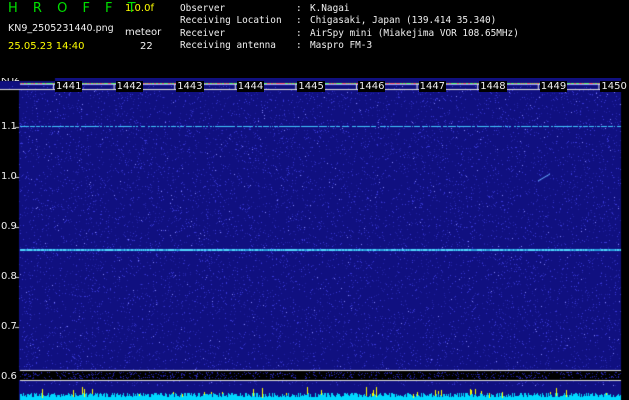 Image resolution: width=629 pixels, height=400 pixels. What do you see at coordinates (9, 226) in the screenshot?
I see `y-tick-label: 0.9` at bounding box center [9, 226].